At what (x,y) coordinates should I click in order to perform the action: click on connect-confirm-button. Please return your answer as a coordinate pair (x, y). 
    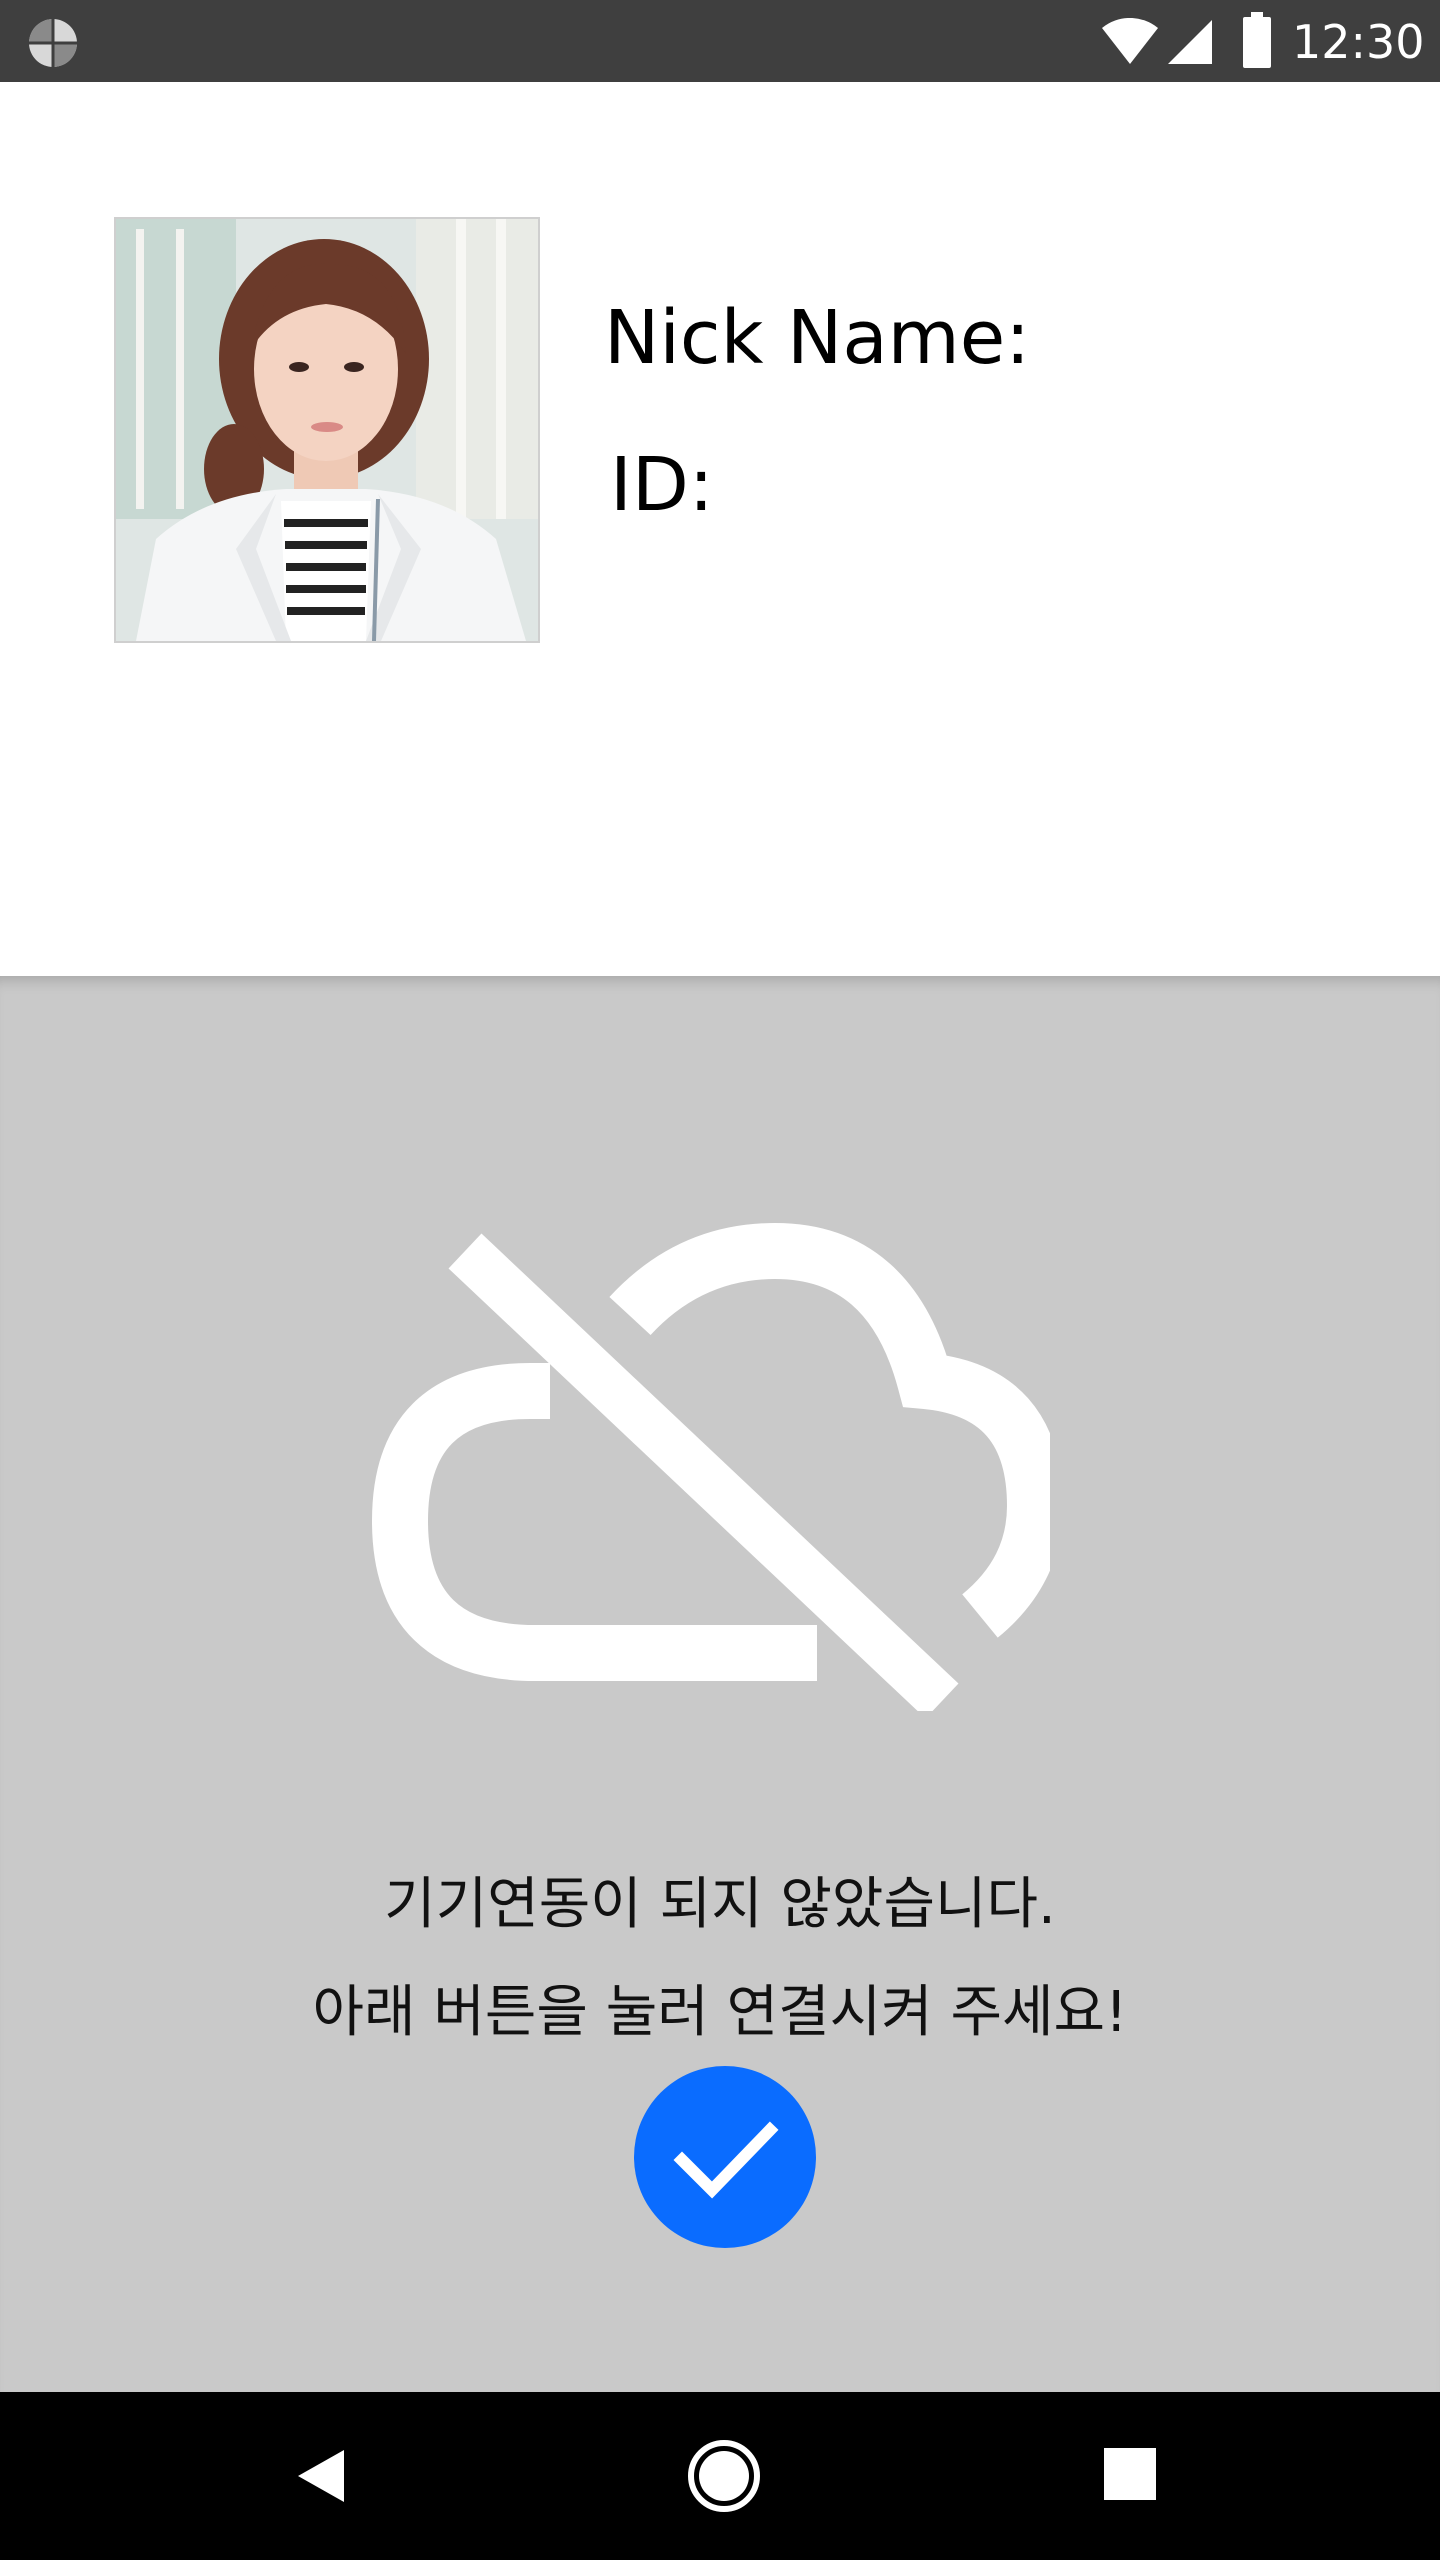
    Looking at the image, I should click on (725, 2157).